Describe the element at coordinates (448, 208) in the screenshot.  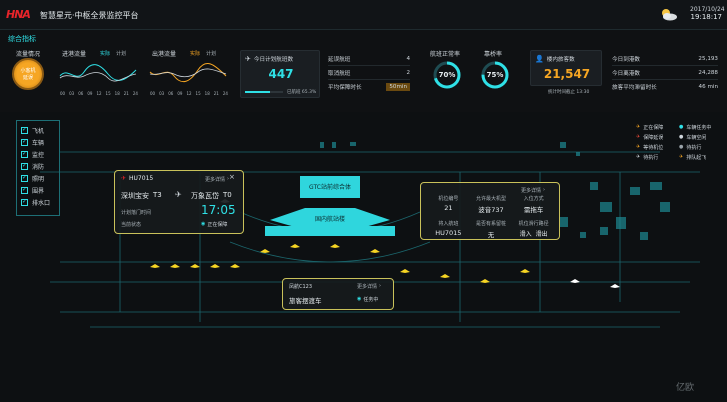
I see `stand-no: 21` at that location.